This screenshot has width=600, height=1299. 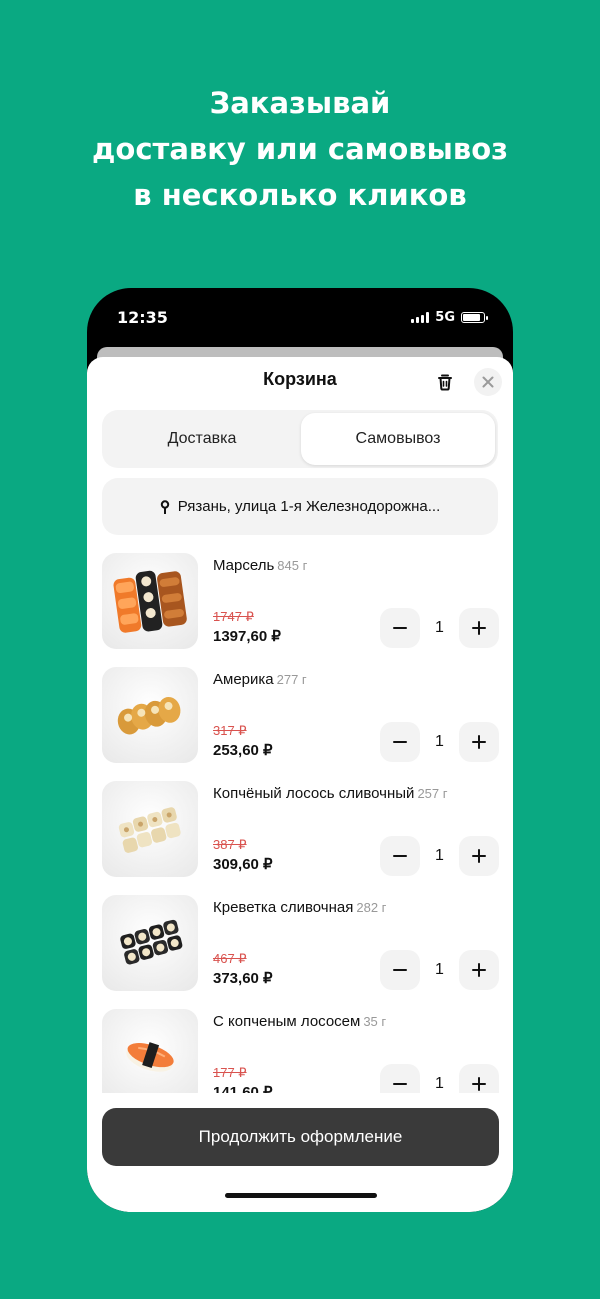 I want to click on product-weight: 282 г, so click(x=371, y=907).